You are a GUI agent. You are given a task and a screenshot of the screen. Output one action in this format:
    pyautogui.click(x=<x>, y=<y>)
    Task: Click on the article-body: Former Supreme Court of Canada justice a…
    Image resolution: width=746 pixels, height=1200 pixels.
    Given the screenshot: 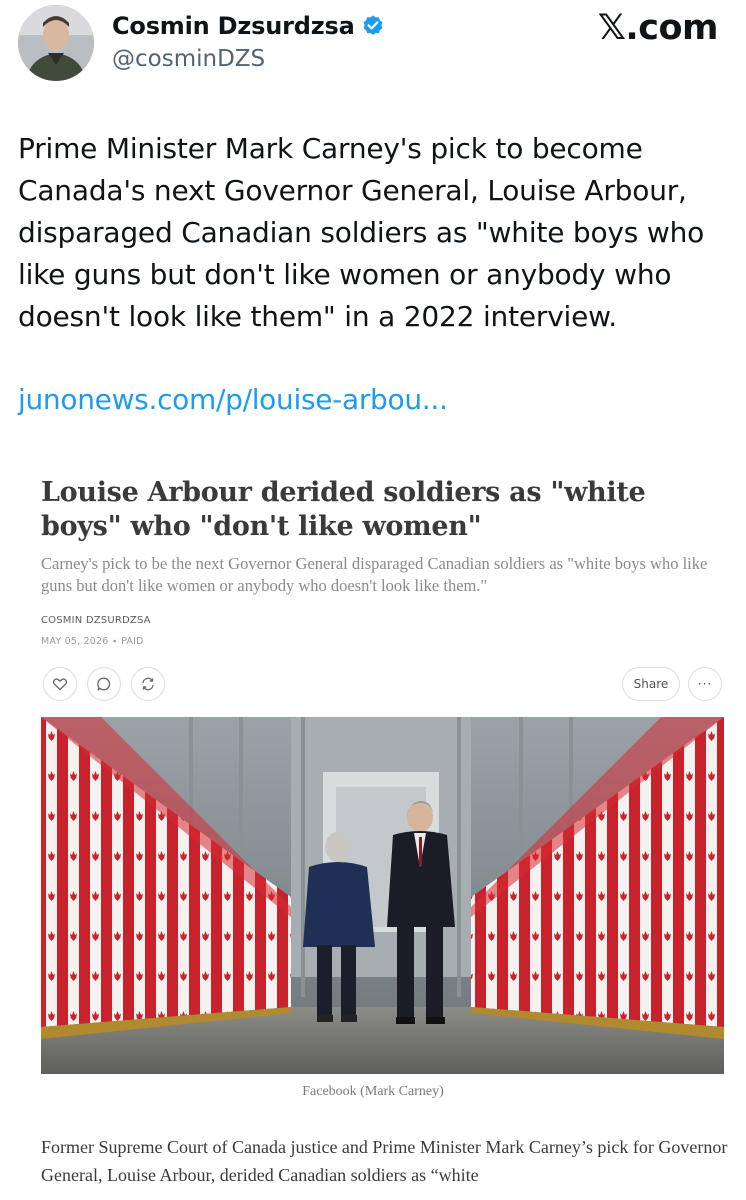 What is the action you would take?
    pyautogui.click(x=384, y=1161)
    